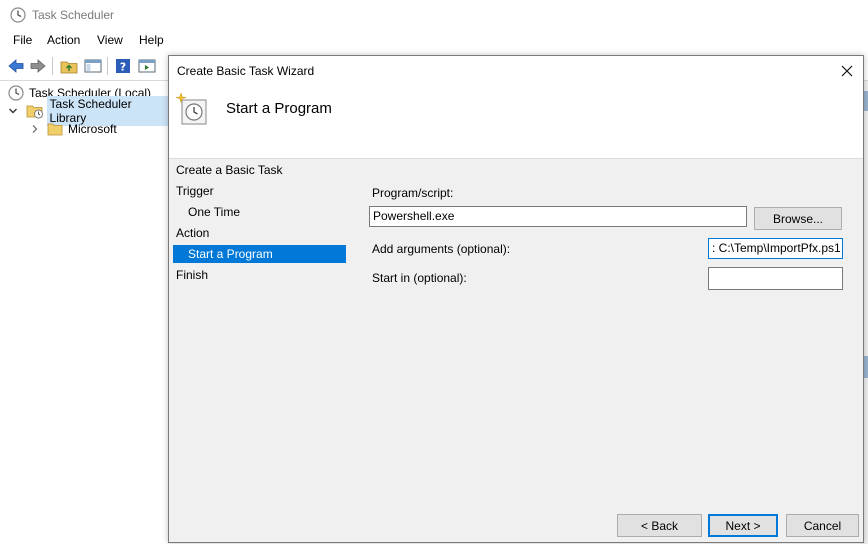  Describe the element at coordinates (841, 248) in the screenshot. I see `text-caret` at that location.